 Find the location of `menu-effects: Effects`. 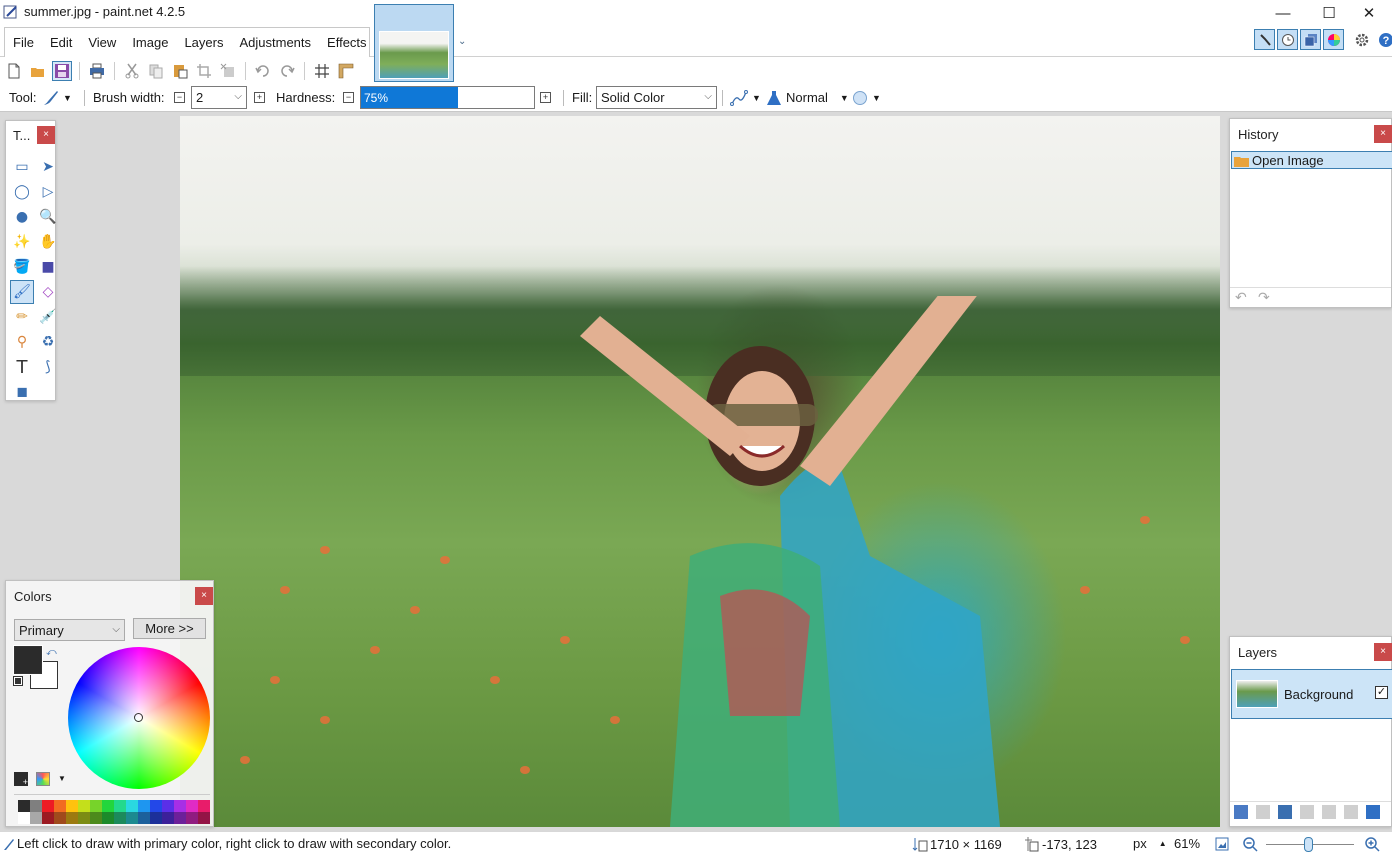

menu-effects: Effects is located at coordinates (347, 43).